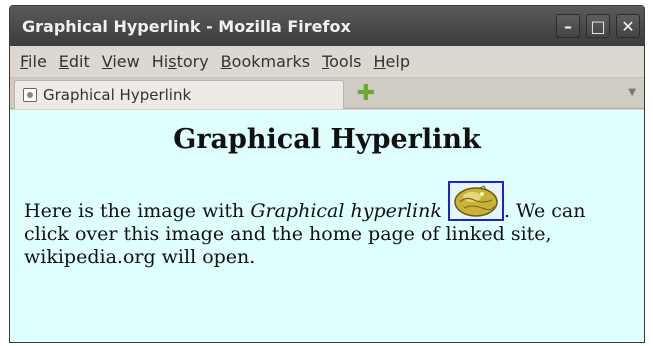  I want to click on menu-tools: Tools, so click(341, 61).